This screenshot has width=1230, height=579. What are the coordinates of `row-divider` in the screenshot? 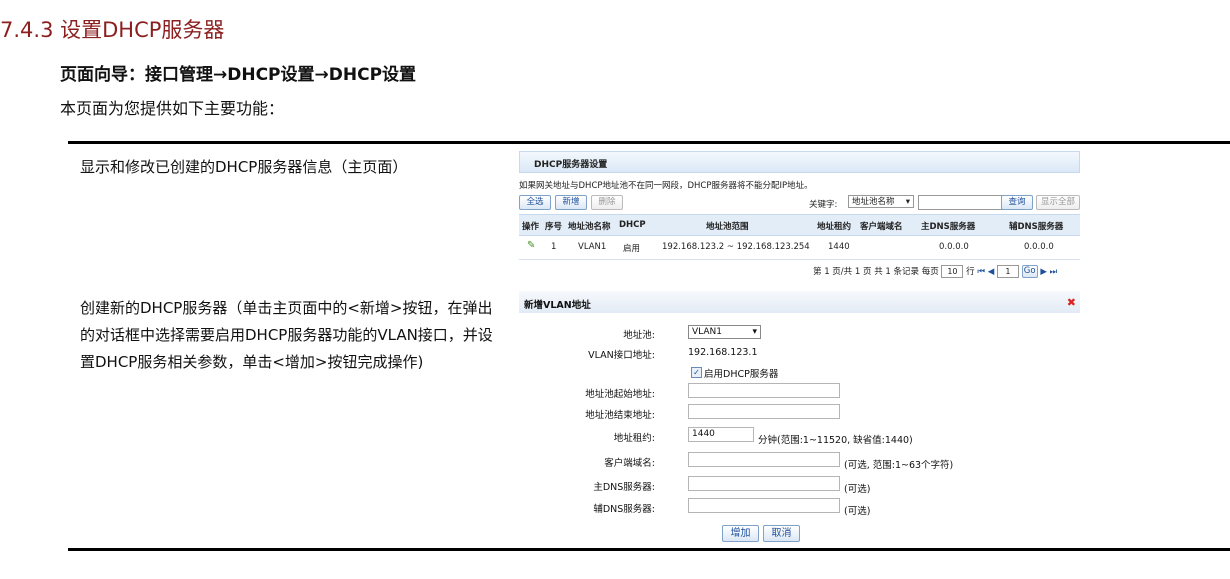 It's located at (799, 259).